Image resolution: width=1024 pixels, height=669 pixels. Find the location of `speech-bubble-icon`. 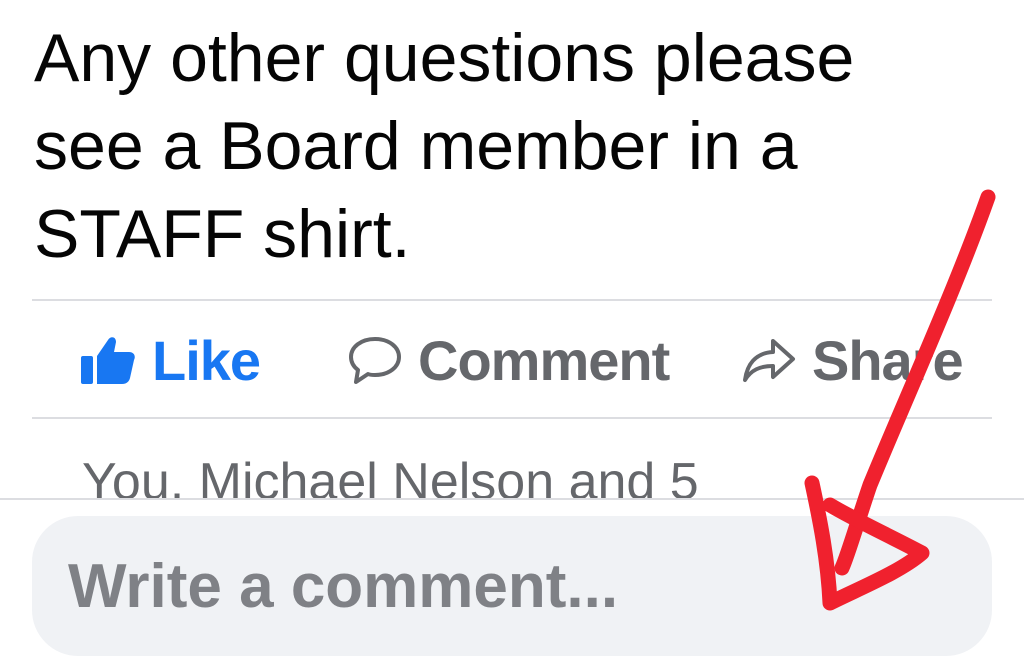

speech-bubble-icon is located at coordinates (375, 360).